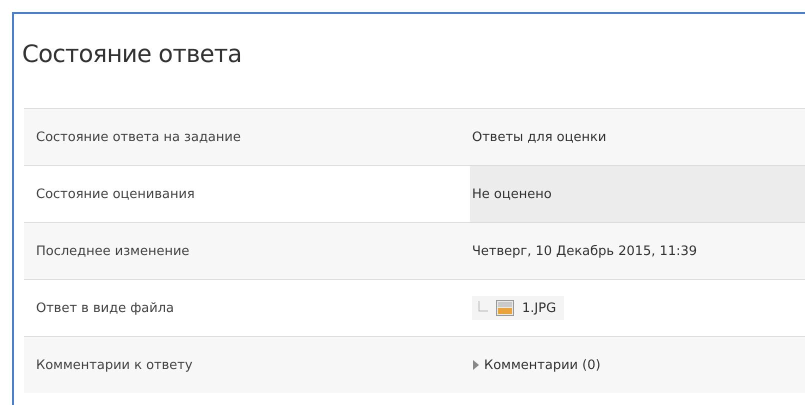 This screenshot has width=805, height=405. Describe the element at coordinates (542, 365) in the screenshot. I see `comments-link: Комментарии (0)` at that location.